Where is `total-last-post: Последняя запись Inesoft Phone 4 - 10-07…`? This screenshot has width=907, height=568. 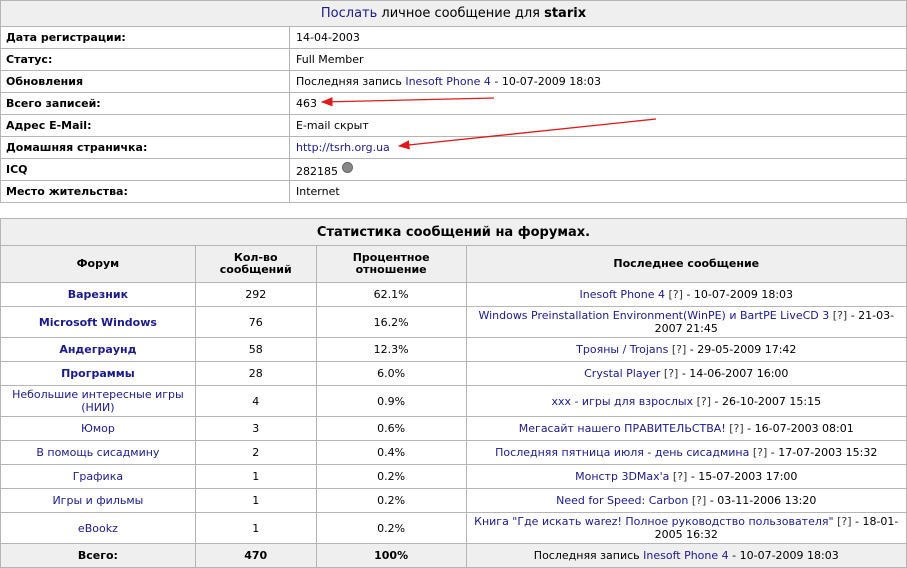
total-last-post: Последняя запись Inesoft Phone 4 - 10-07… is located at coordinates (686, 555).